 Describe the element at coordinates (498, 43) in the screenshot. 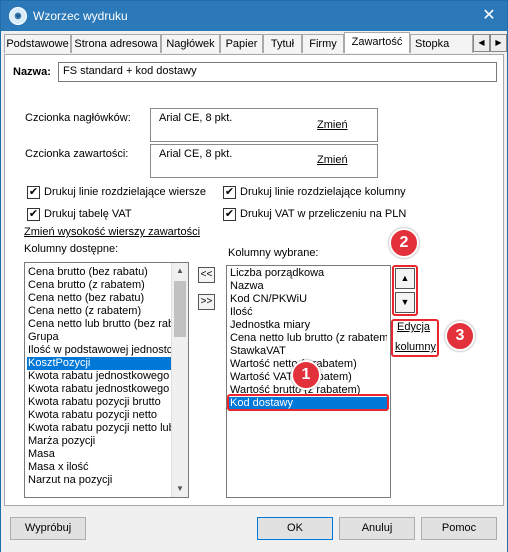

I see `arrow-right-icon: ▶` at that location.